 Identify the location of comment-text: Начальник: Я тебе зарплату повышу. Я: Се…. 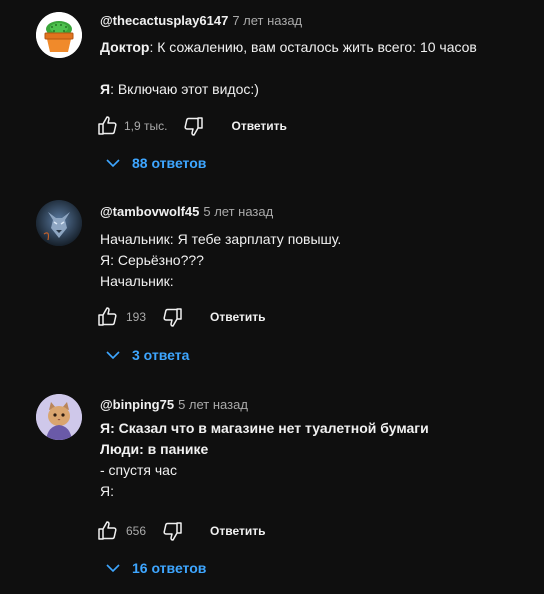
(220, 260).